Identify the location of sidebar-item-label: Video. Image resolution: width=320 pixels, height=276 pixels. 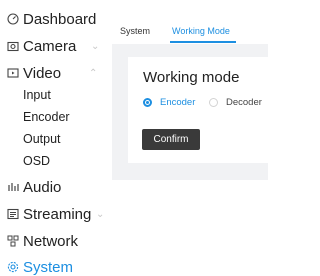
(42, 73).